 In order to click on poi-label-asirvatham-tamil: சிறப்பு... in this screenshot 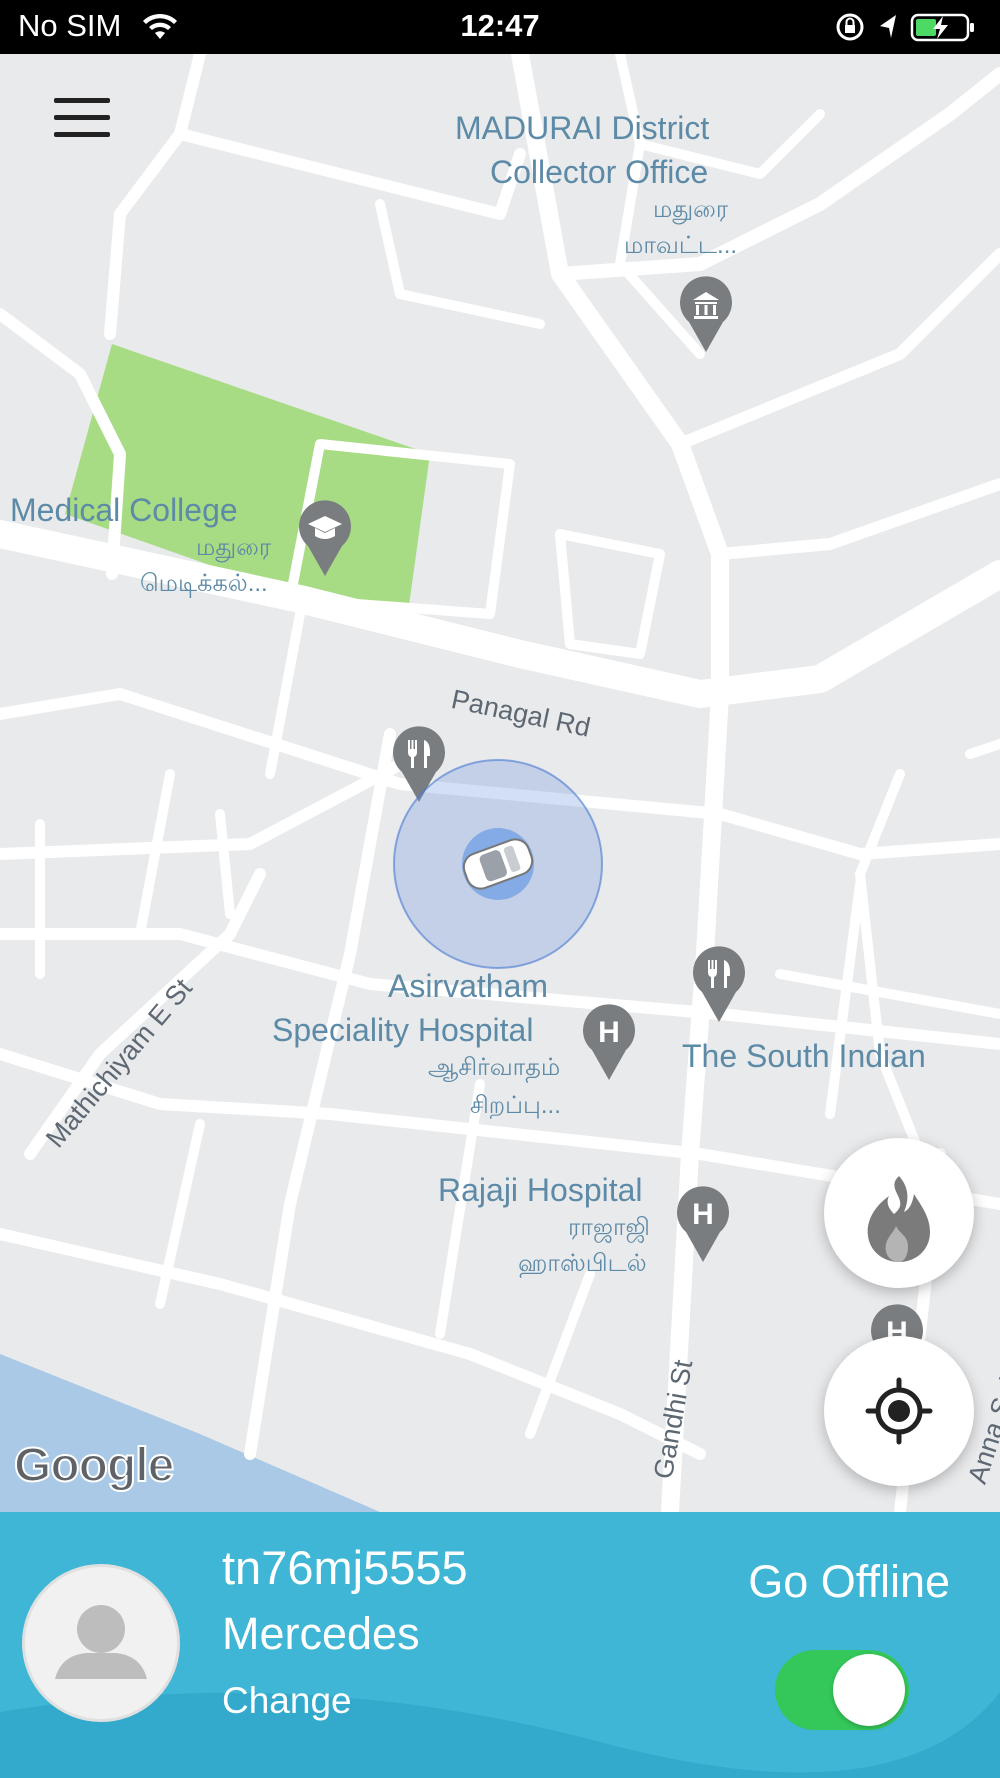, I will do `click(515, 1105)`.